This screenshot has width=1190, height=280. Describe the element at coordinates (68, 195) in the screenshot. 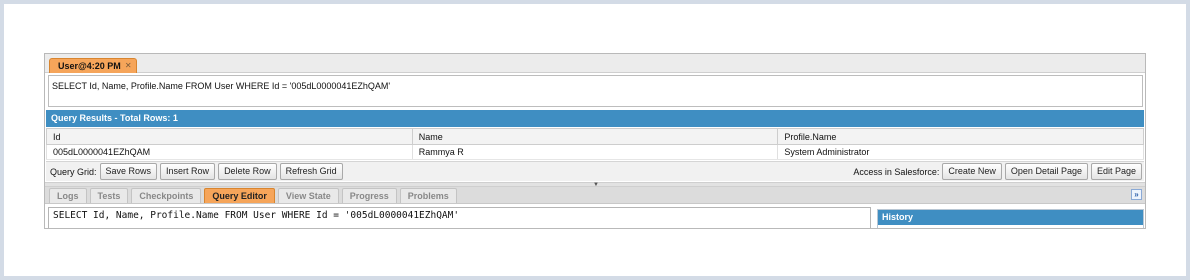

I see `tab-logs: Logs` at that location.